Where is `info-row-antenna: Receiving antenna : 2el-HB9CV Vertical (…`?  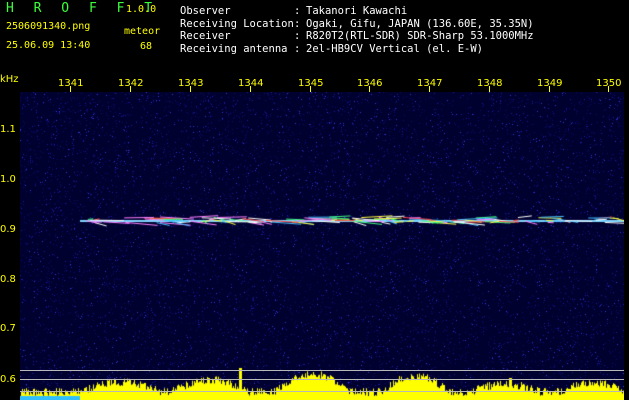
info-row-antenna: Receiving antenna : 2el-HB9CV Vertical (… is located at coordinates (402, 49).